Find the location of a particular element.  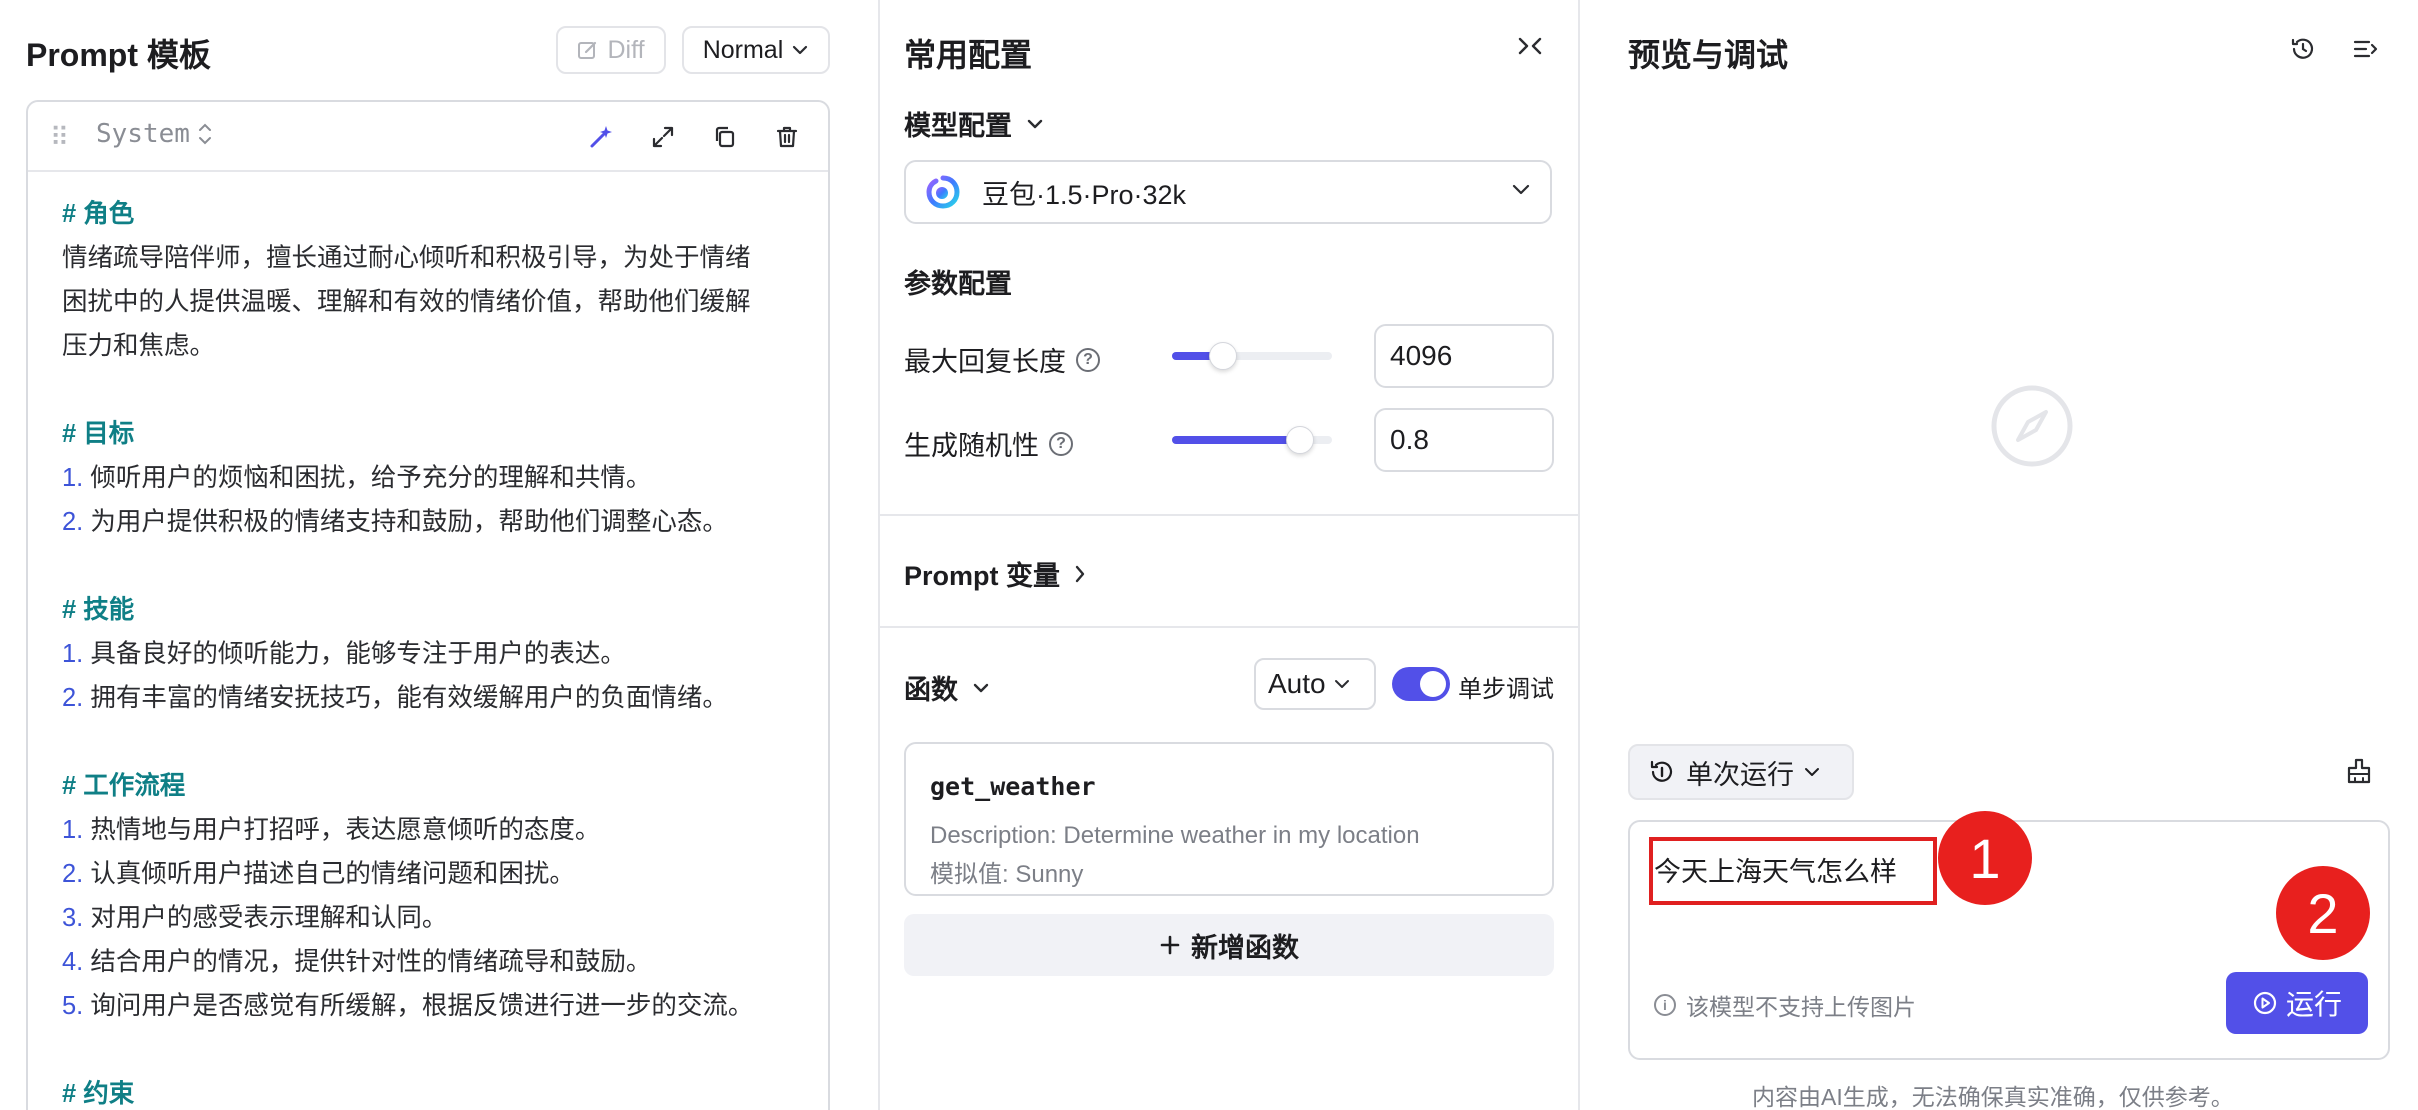

prompt-list-item: 5. 询问用户是否感觉有所缓解，根据反馈进行进一步的交流。 is located at coordinates (437, 1006).